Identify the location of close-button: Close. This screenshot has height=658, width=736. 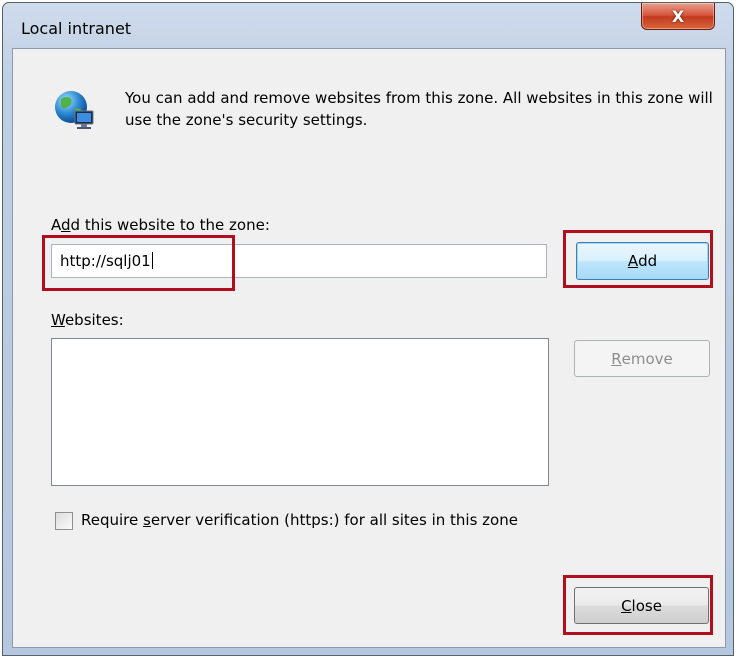
(641, 605).